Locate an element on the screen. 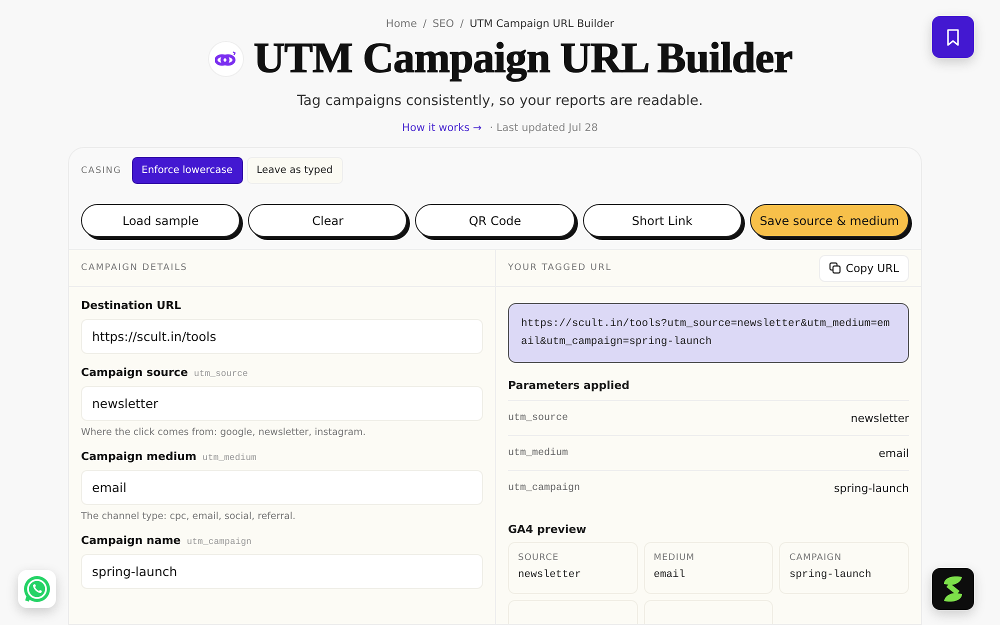 The image size is (1000, 625). input-field: https://scult.in/tools is located at coordinates (282, 336).